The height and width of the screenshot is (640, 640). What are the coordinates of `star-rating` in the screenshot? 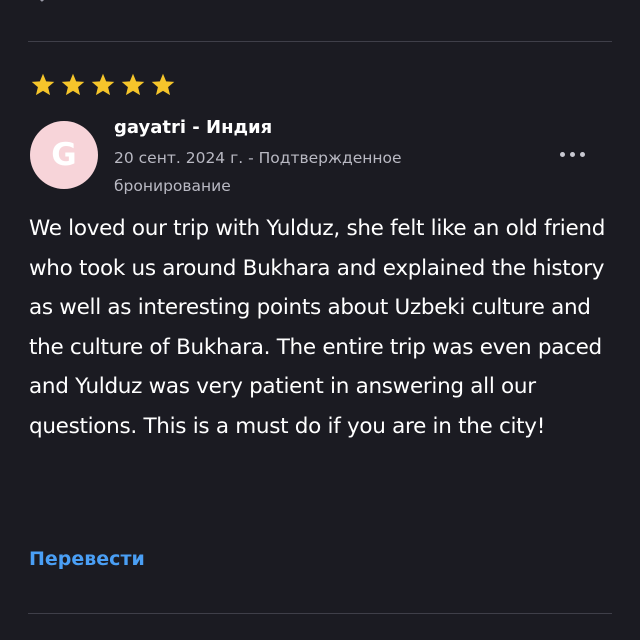 It's located at (103, 85).